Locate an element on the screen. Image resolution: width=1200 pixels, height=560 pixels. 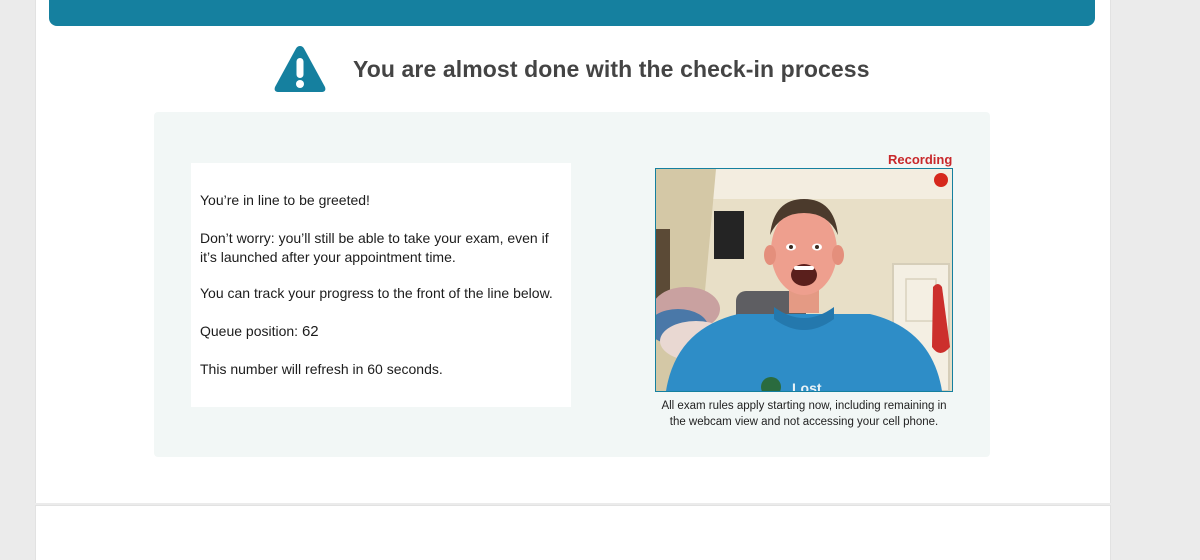
greeting-text: You’re in line to be greeted! is located at coordinates (285, 200).